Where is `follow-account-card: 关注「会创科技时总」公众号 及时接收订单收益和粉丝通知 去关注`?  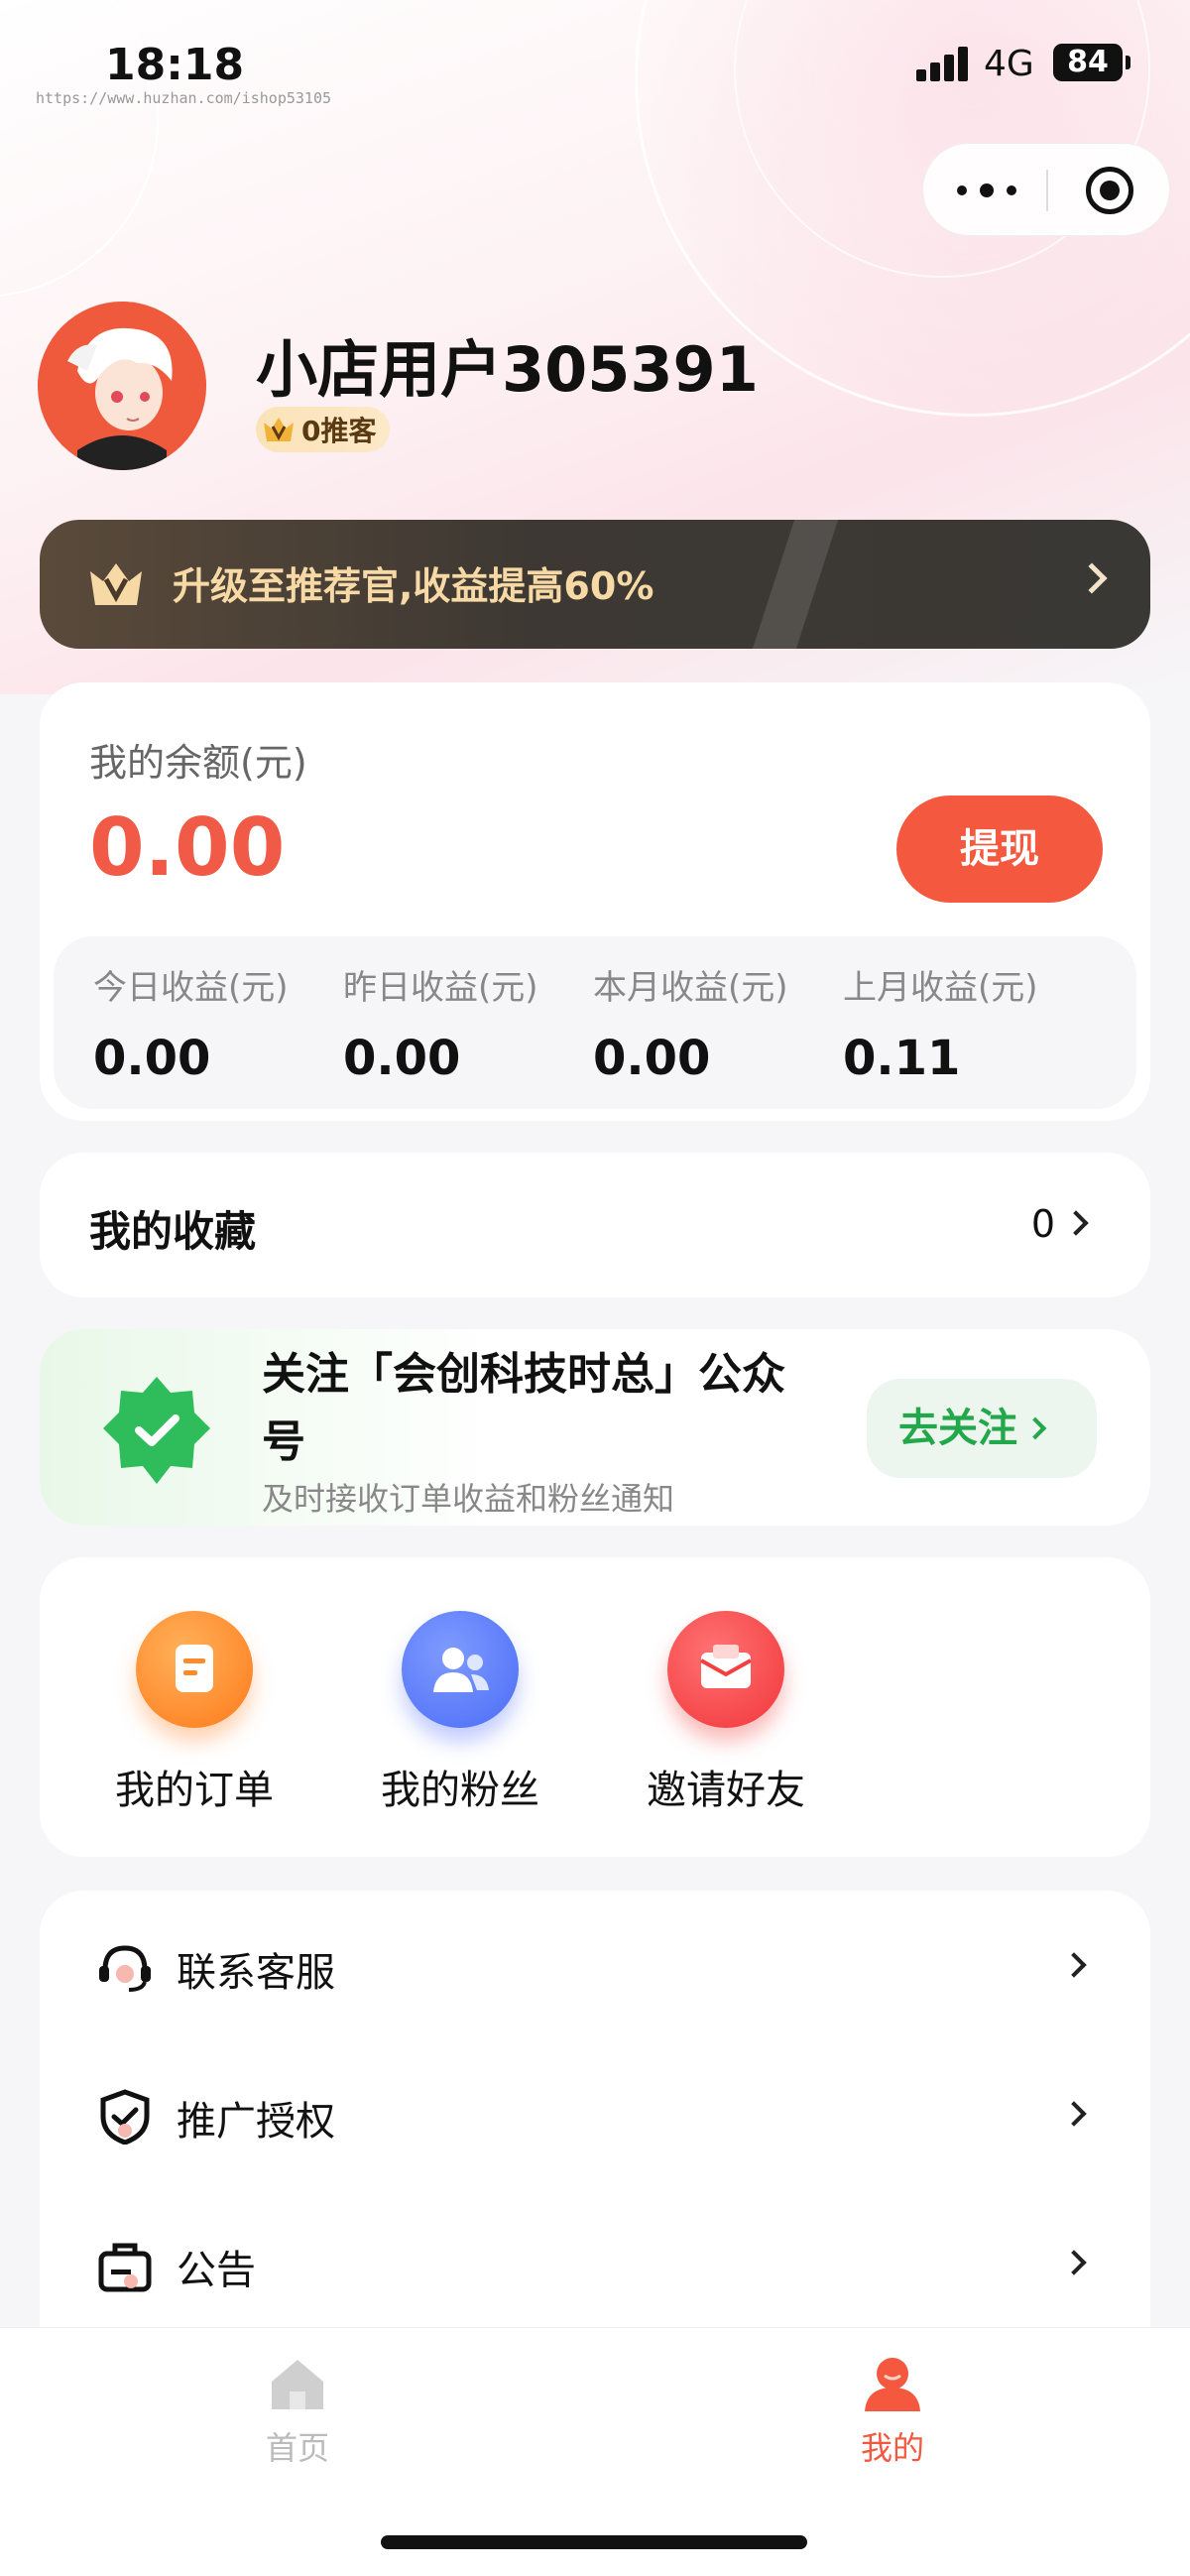 follow-account-card: 关注「会创科技时总」公众号 及时接收订单收益和粉丝通知 去关注 is located at coordinates (595, 1427).